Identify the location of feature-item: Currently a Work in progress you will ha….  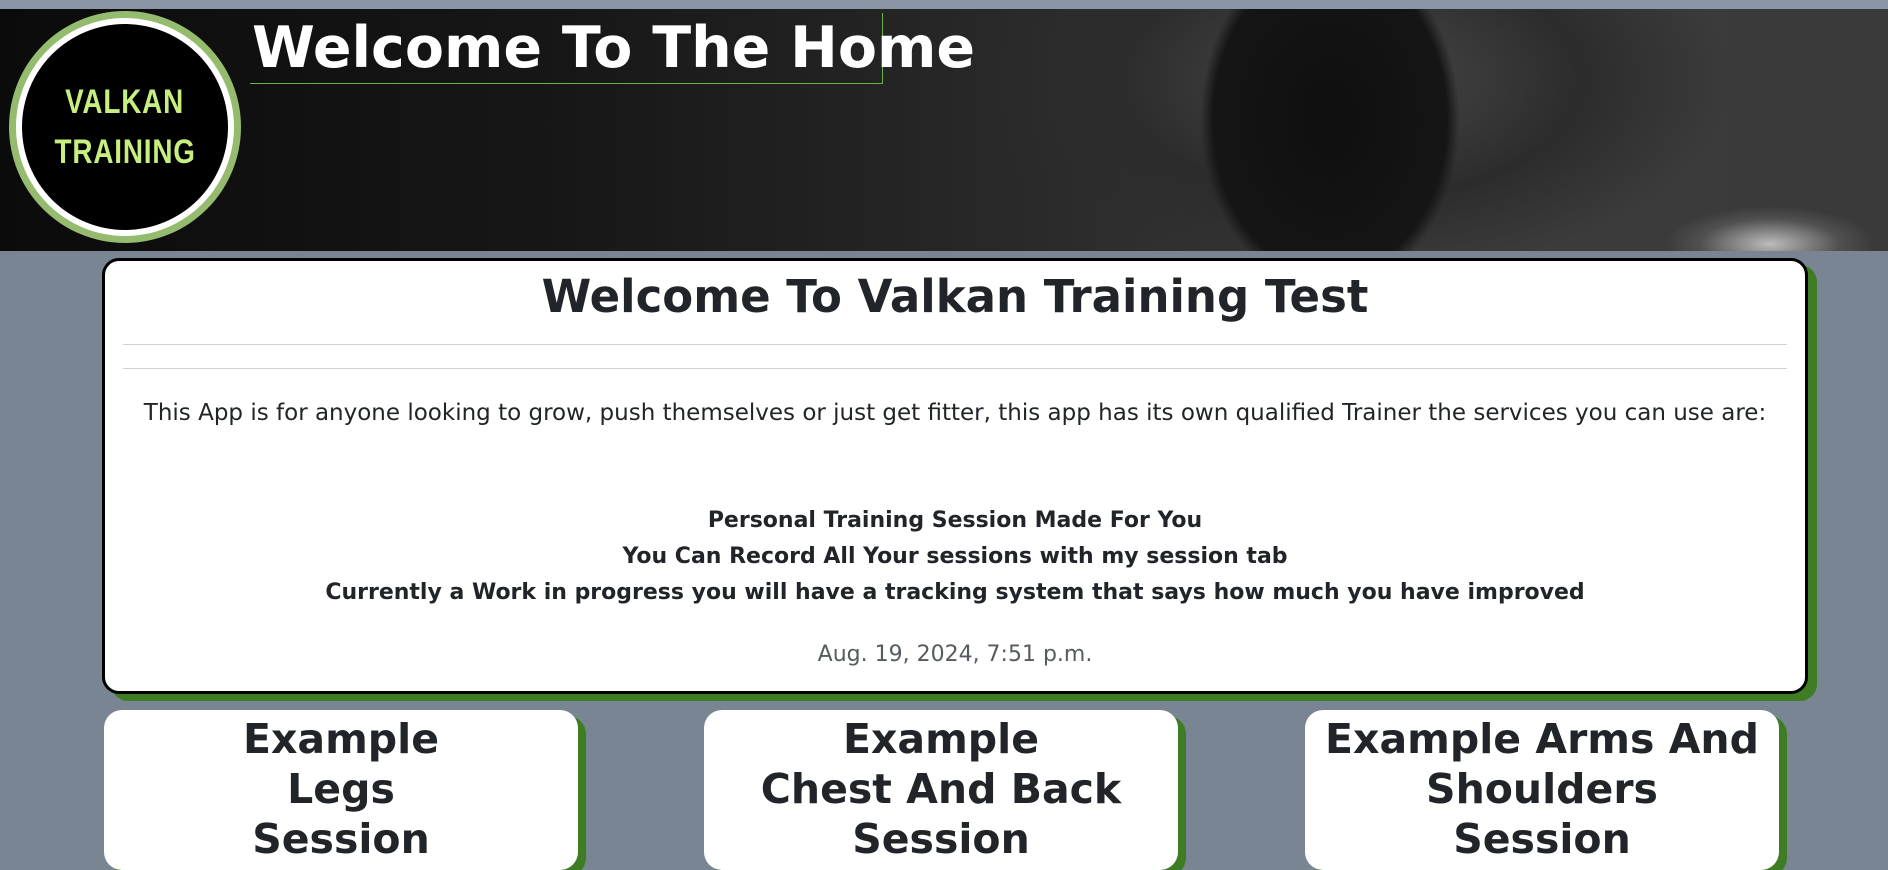
(955, 592).